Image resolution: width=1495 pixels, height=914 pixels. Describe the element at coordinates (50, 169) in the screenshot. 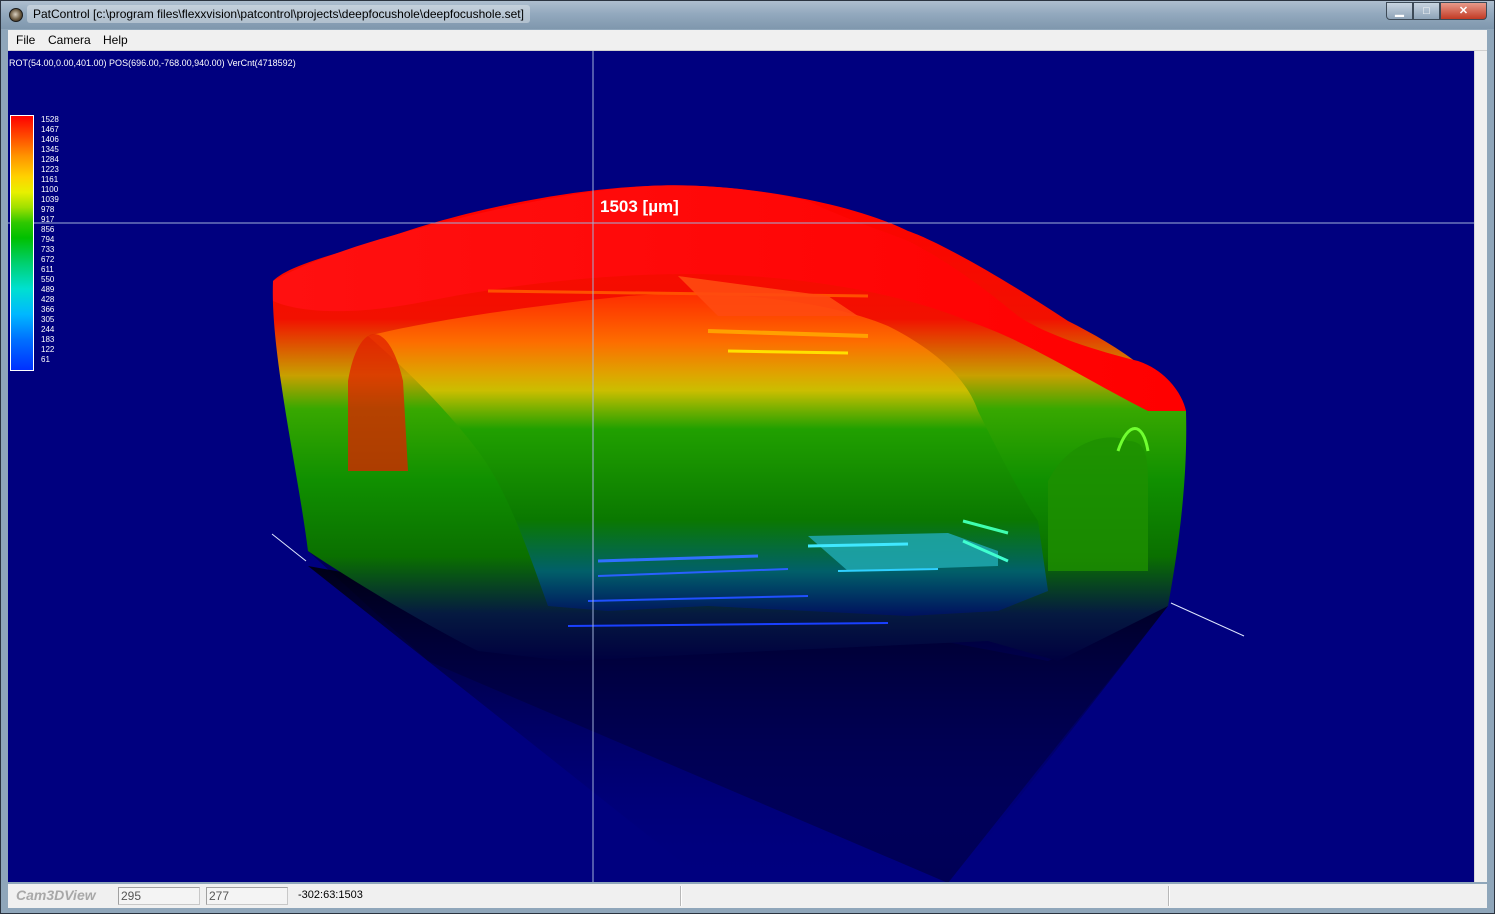

I see `legend-label: 1223` at that location.